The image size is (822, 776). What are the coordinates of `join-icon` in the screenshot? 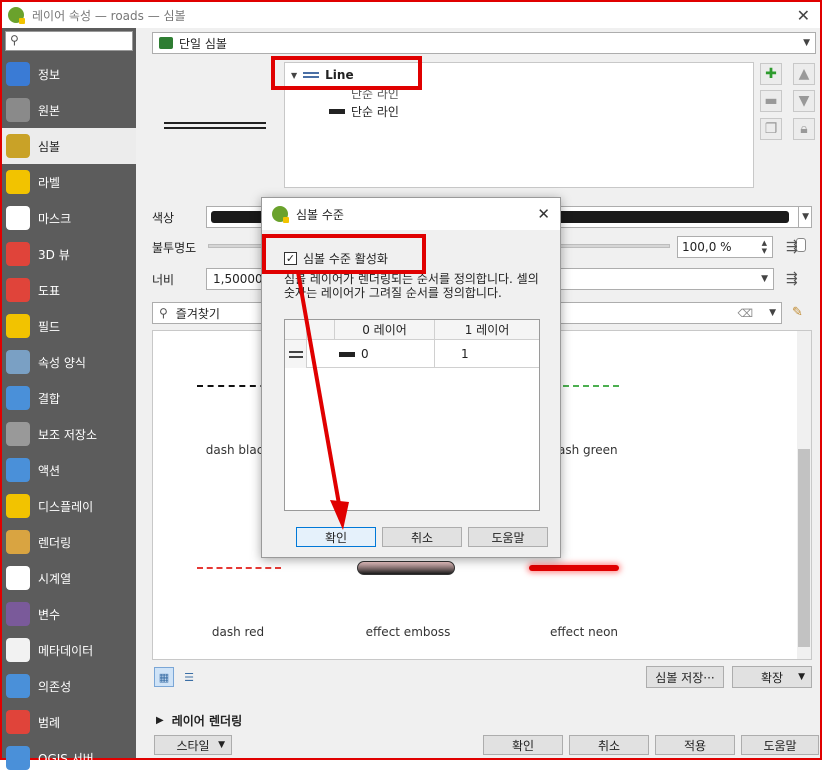 It's located at (18, 398).